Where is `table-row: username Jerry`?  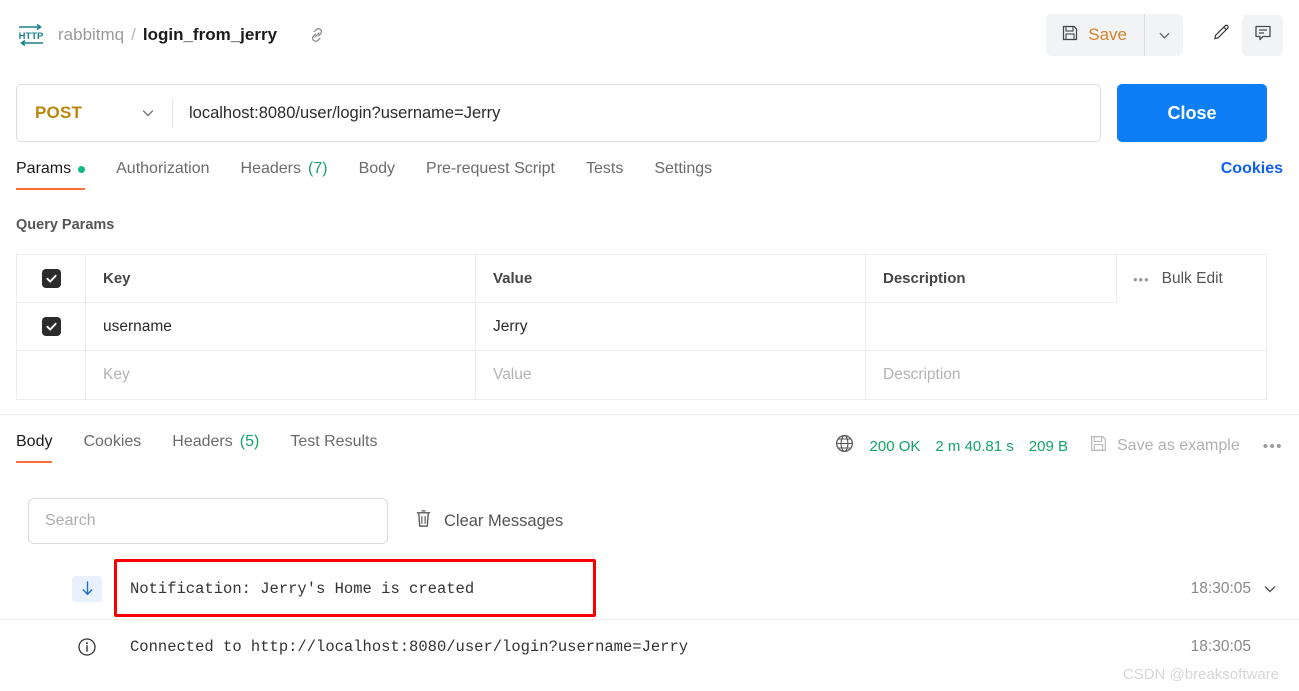 table-row: username Jerry is located at coordinates (641, 327).